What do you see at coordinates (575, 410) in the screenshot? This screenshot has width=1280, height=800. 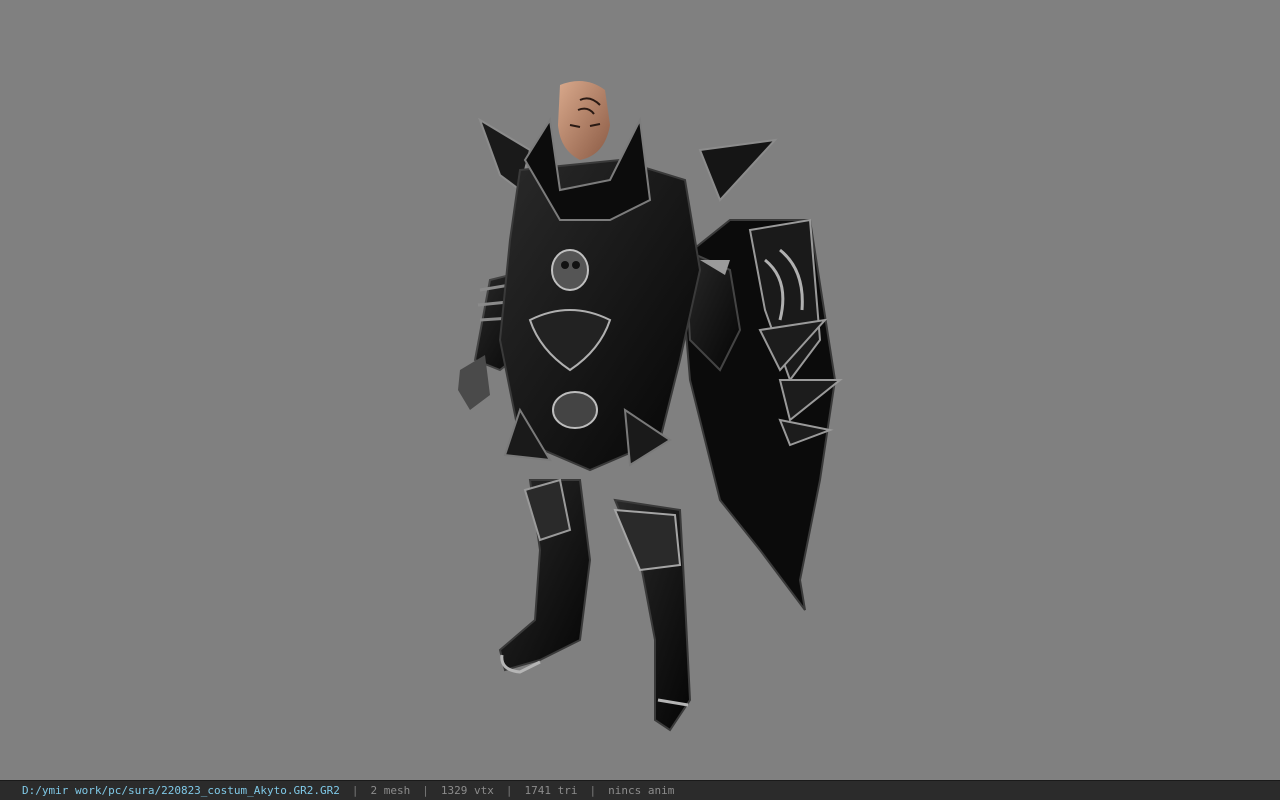 I see `belt-skull-emblem` at bounding box center [575, 410].